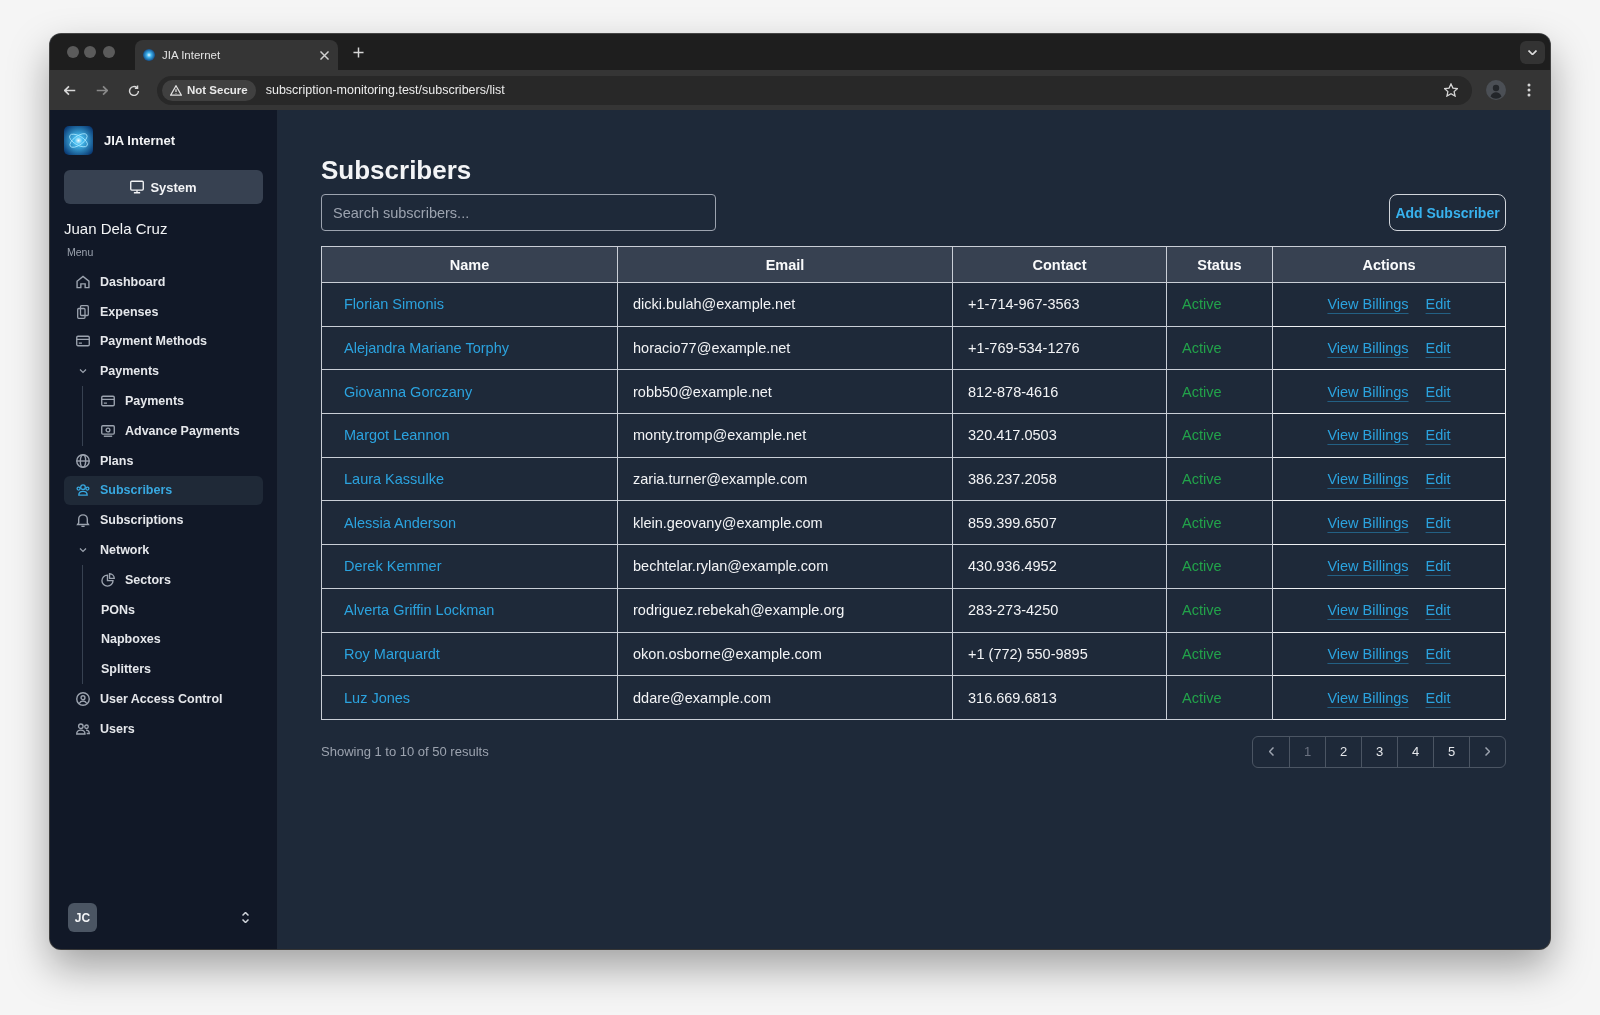 This screenshot has height=1015, width=1600. I want to click on sidebar-item: Payment Methods, so click(140, 341).